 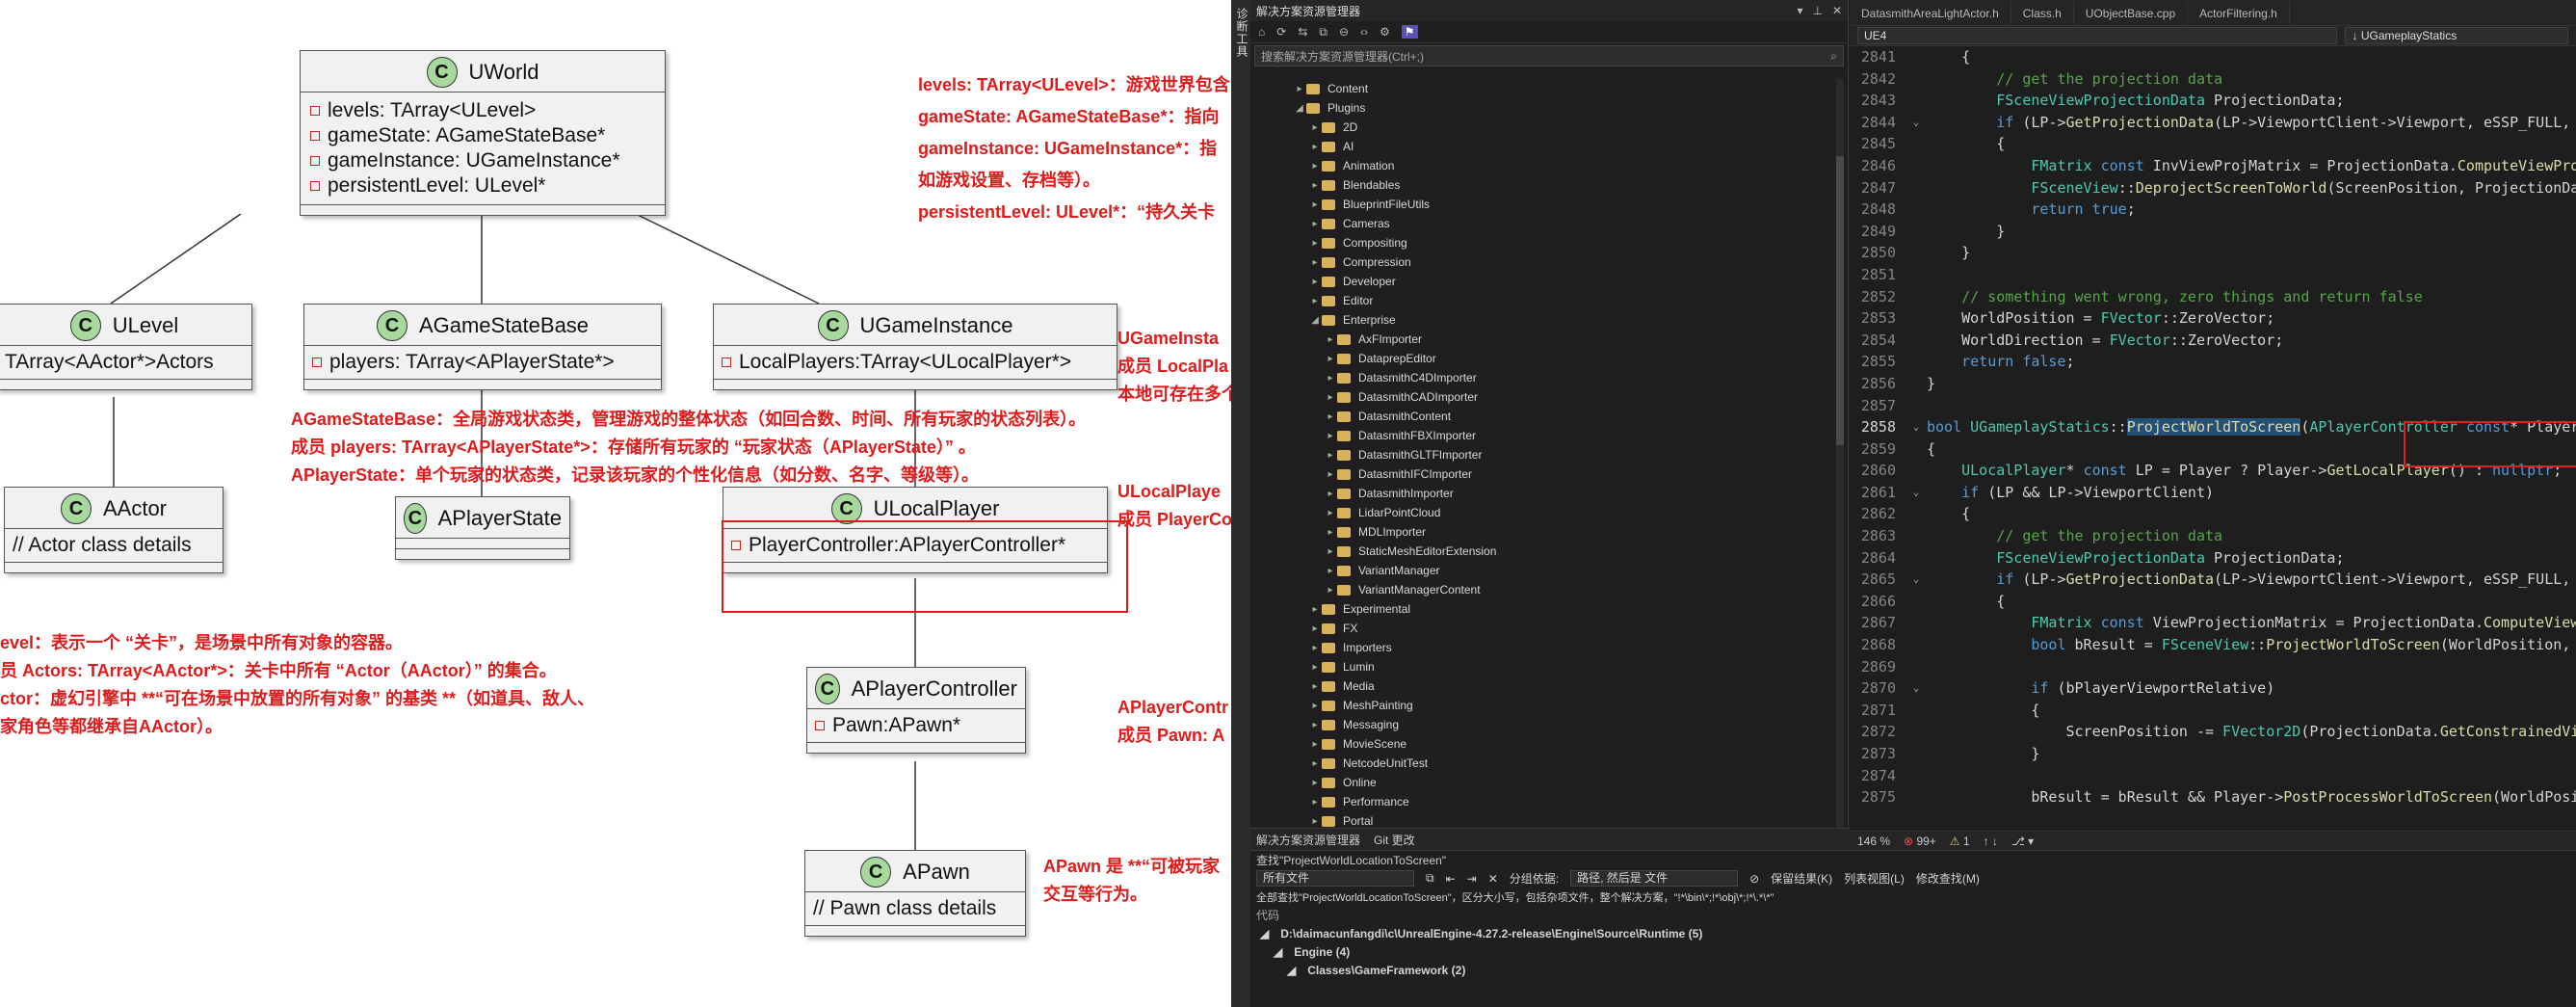 What do you see at coordinates (2239, 13) in the screenshot?
I see `editor-tab: ActorFiltering.h` at bounding box center [2239, 13].